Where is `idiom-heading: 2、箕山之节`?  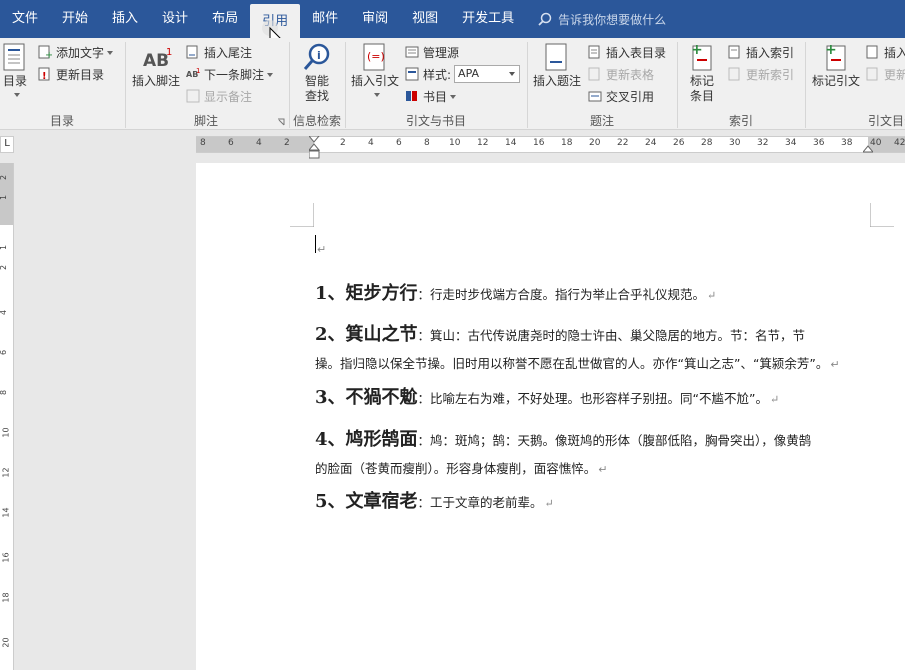
idiom-heading: 2、箕山之节 is located at coordinates (366, 334).